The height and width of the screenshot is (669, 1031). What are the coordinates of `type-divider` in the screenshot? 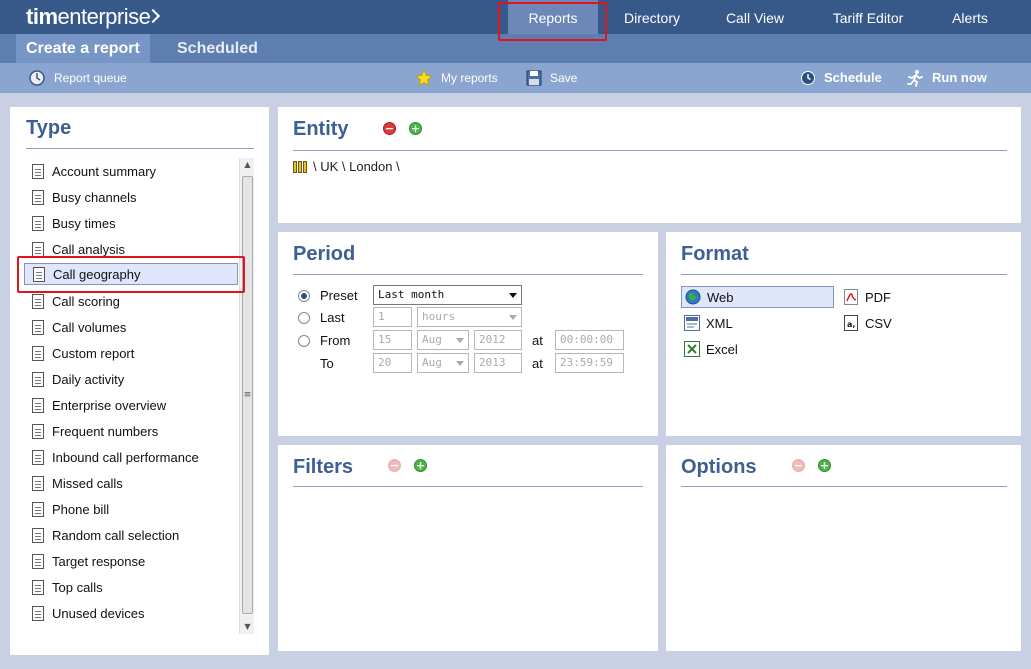 It's located at (140, 148).